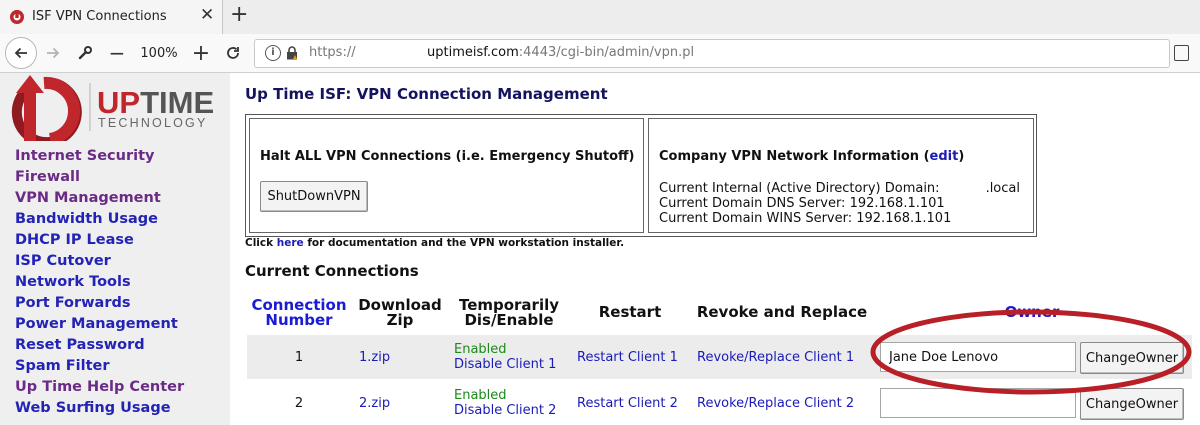  I want to click on sidebar-item-isp-cutover: ISP Cutover, so click(99, 261).